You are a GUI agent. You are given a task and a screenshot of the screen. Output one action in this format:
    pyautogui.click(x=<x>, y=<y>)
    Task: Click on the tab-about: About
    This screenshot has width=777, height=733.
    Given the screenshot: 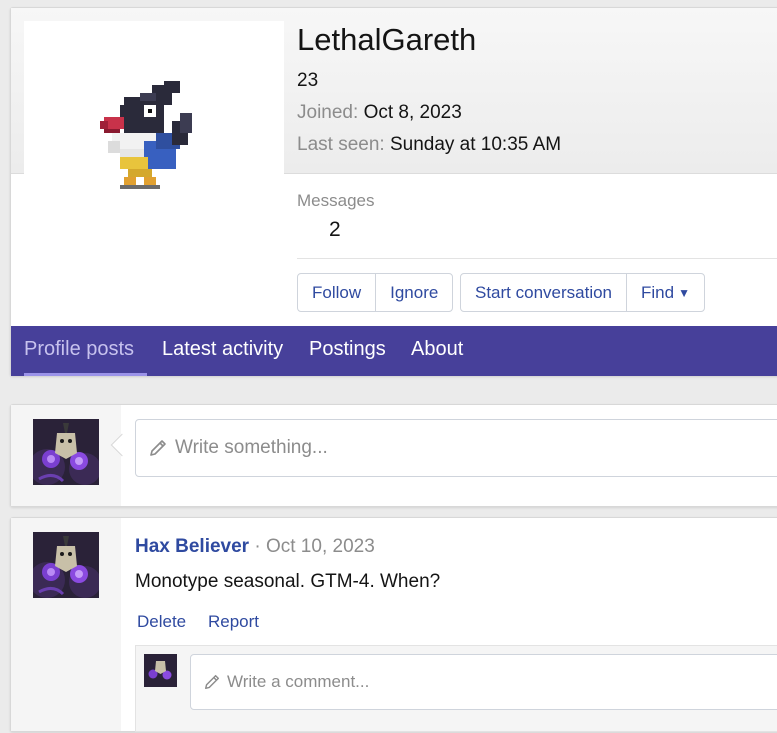 What is the action you would take?
    pyautogui.click(x=437, y=351)
    